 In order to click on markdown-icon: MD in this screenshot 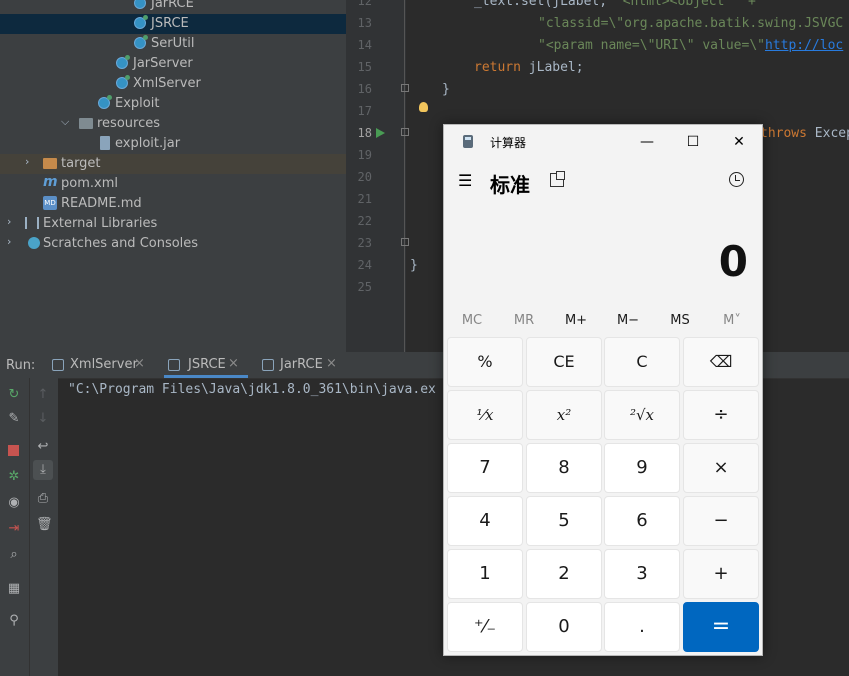, I will do `click(50, 203)`.